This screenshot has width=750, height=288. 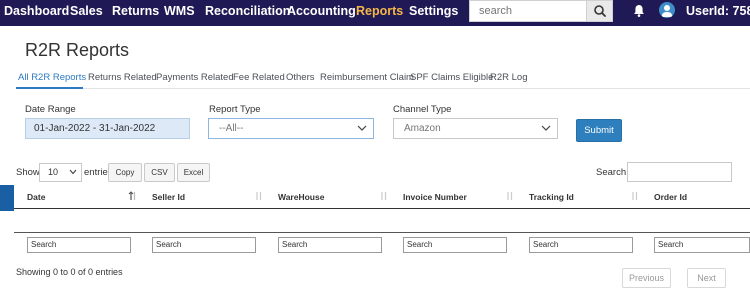 What do you see at coordinates (247, 11) in the screenshot?
I see `nav-reconciliation: Reconciliation` at bounding box center [247, 11].